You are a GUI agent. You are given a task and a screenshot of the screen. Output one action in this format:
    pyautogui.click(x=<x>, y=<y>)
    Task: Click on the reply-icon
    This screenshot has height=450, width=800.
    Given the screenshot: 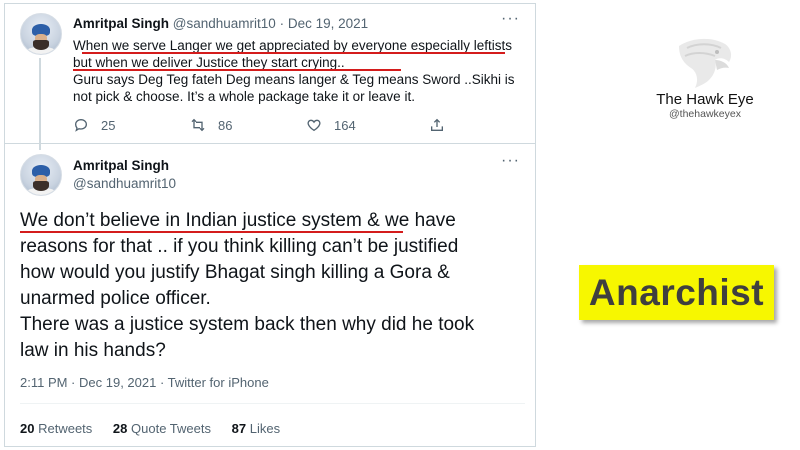 What is the action you would take?
    pyautogui.click(x=81, y=125)
    